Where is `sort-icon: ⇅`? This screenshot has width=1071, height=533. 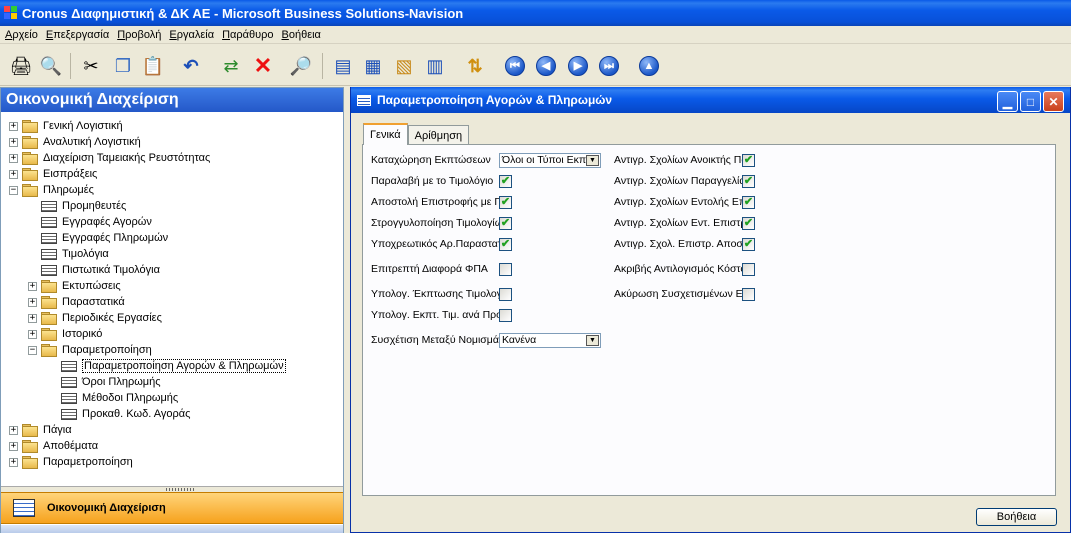 sort-icon: ⇅ is located at coordinates (475, 66).